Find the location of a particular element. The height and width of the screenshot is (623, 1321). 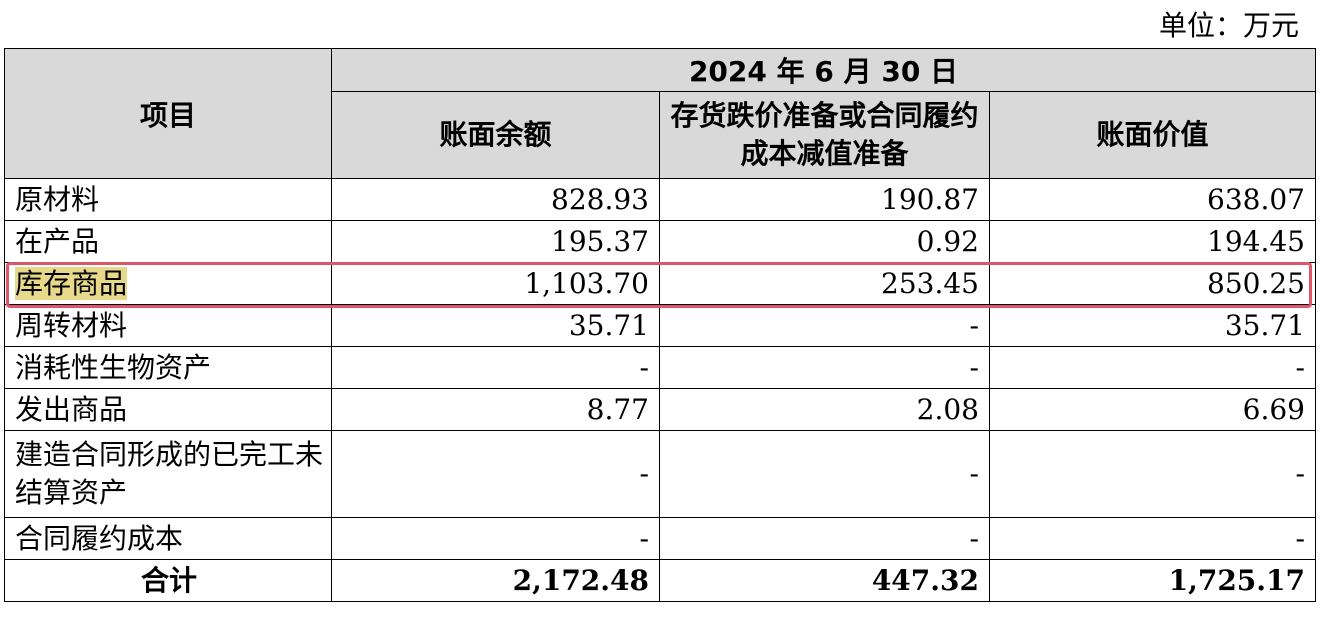

row-label: 消耗性生物资产 is located at coordinates (168, 367).